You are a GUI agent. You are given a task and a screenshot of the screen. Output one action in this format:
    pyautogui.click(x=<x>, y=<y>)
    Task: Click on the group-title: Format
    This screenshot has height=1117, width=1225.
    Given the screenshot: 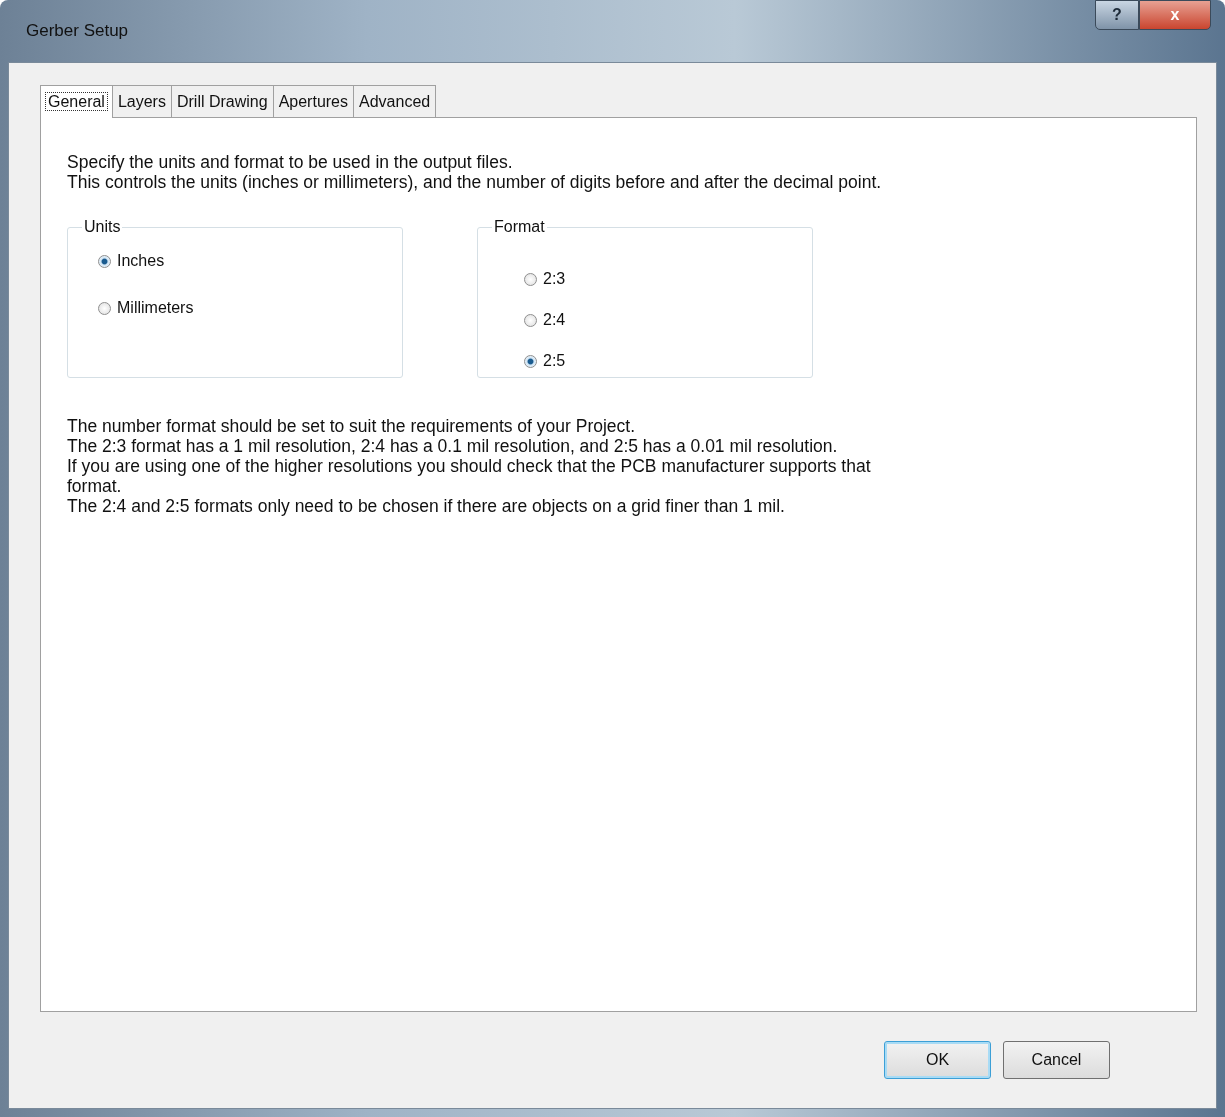 What is the action you would take?
    pyautogui.click(x=519, y=227)
    